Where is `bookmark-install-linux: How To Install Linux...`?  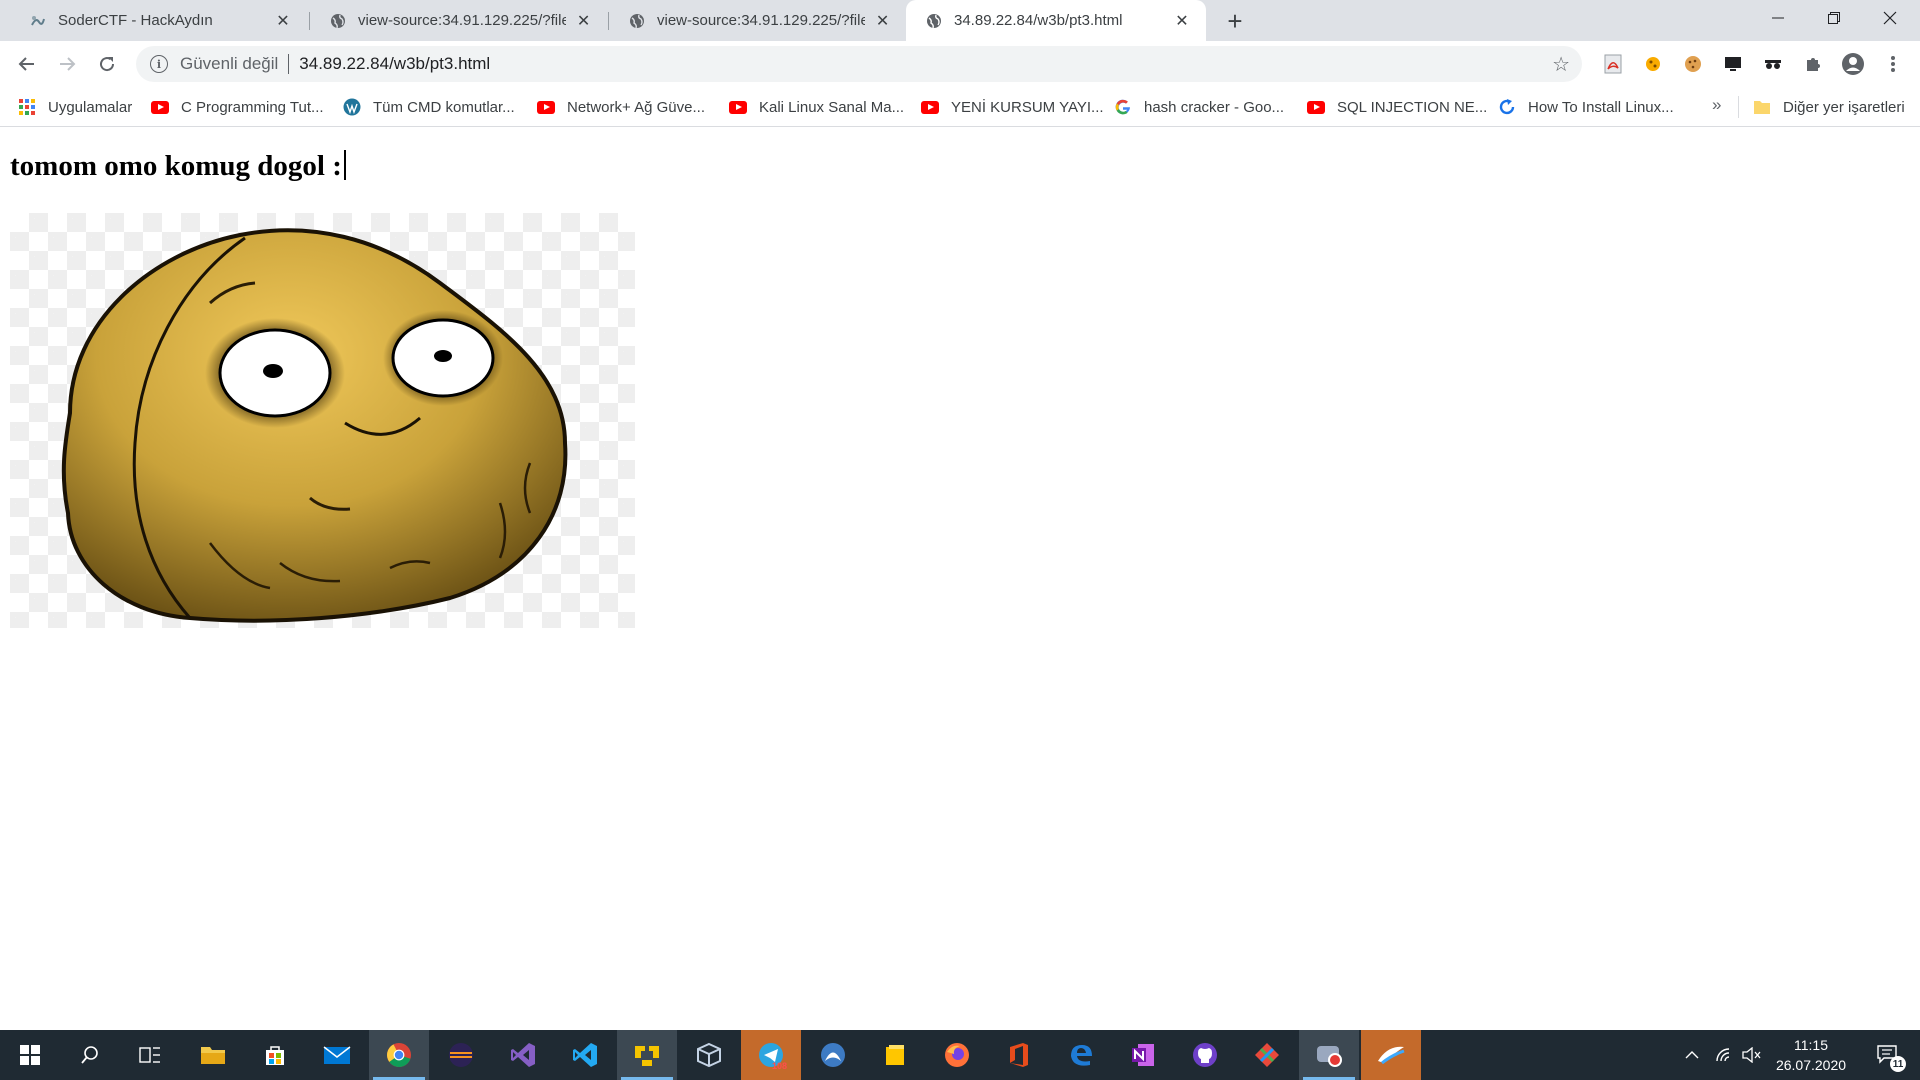
bookmark-install-linux: How To Install Linux... is located at coordinates (1586, 107).